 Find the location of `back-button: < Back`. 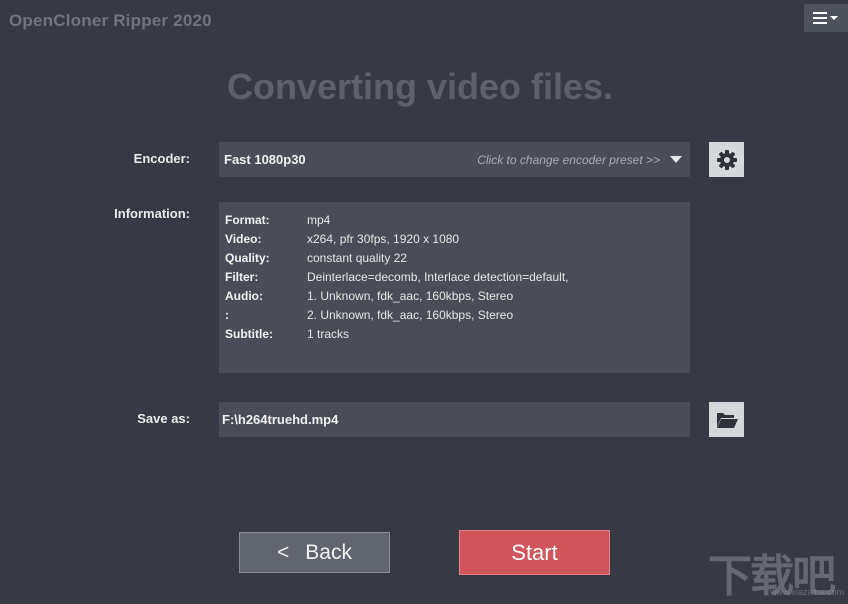

back-button: < Back is located at coordinates (314, 552).